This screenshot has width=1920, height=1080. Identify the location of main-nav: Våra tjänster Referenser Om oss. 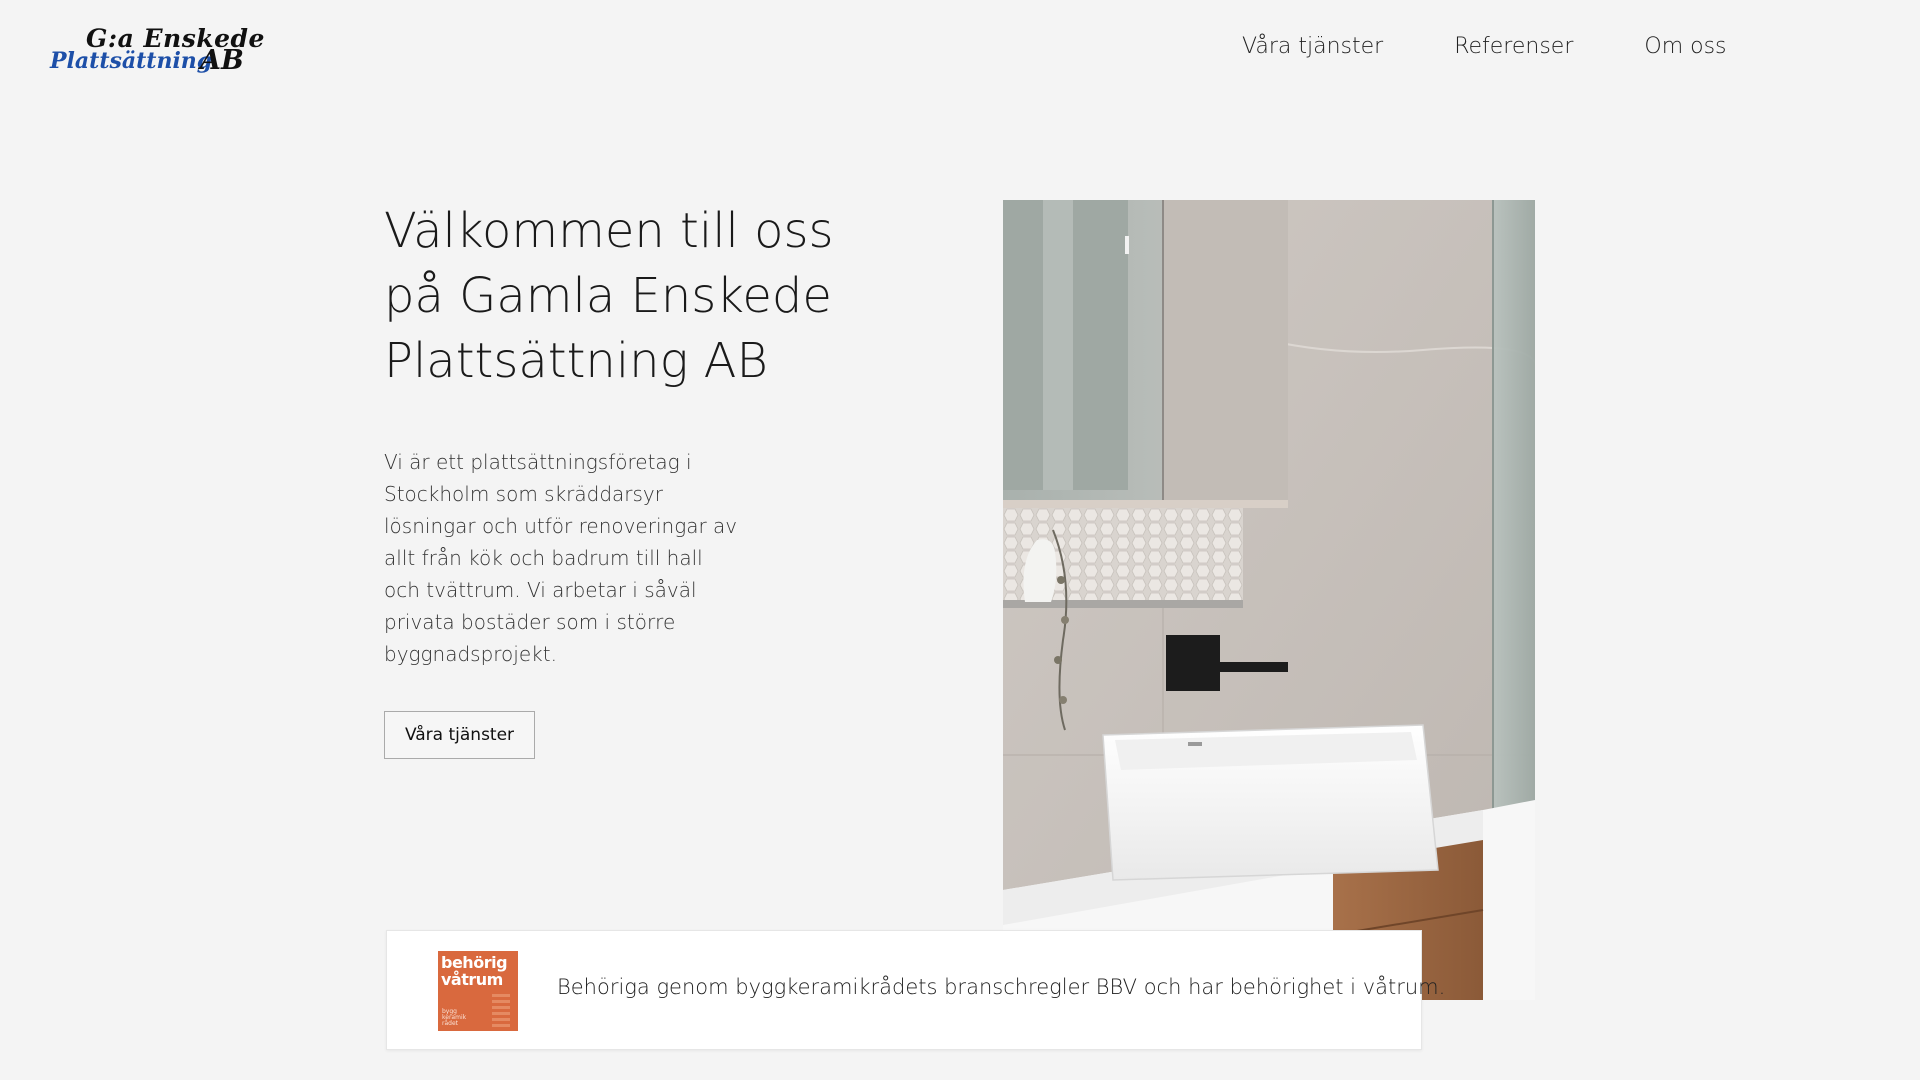
(1520, 46).